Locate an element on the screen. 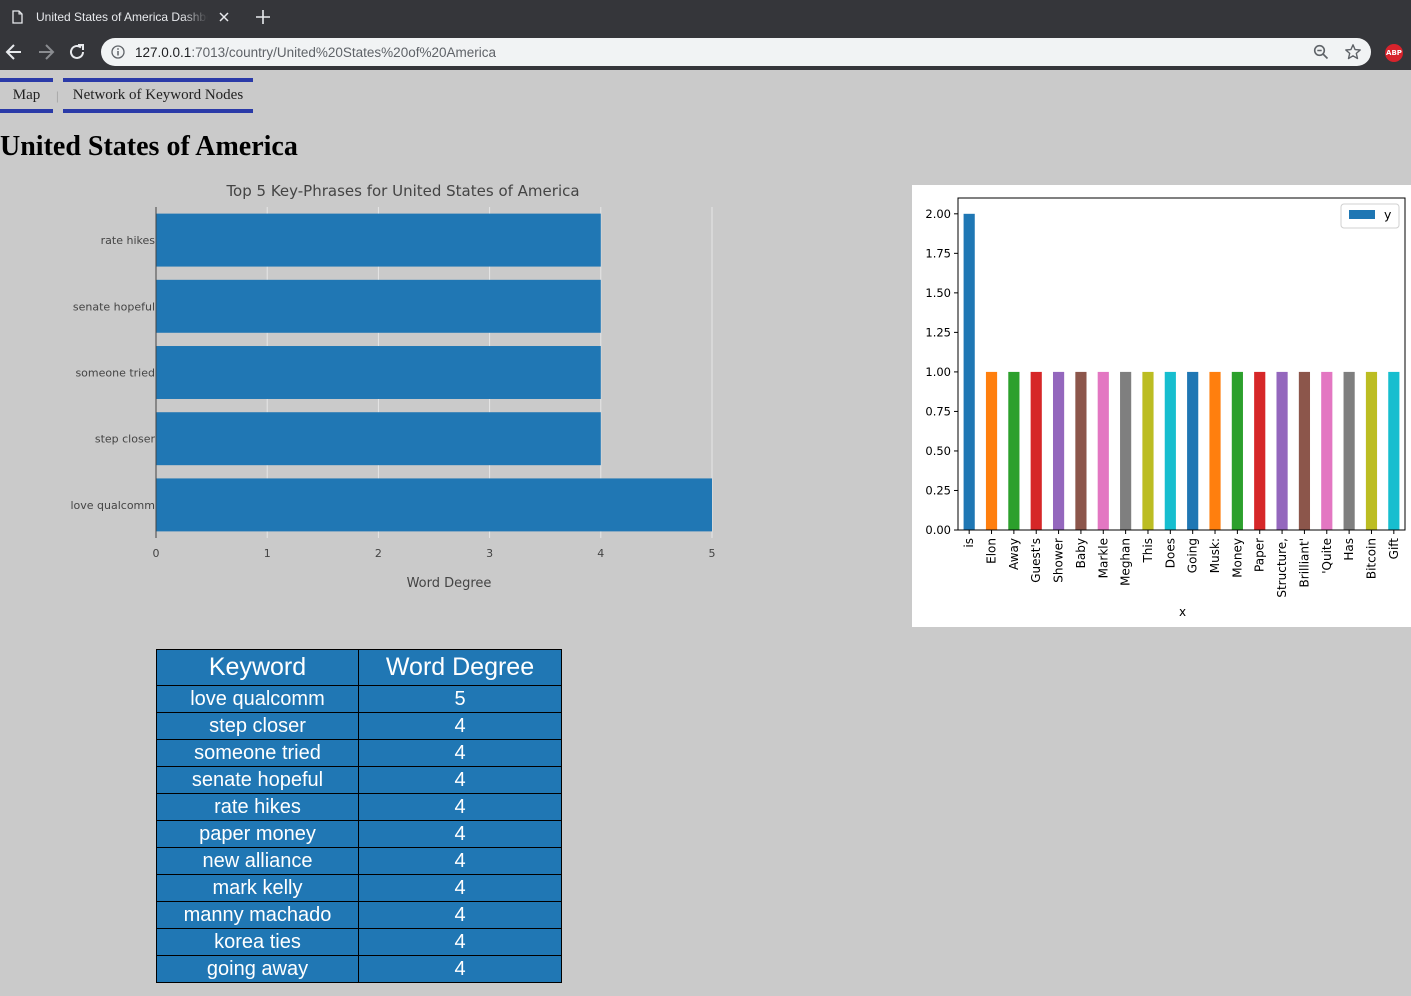 Image resolution: width=1411 pixels, height=996 pixels. x-tick-label: Bitcoin is located at coordinates (1371, 558).